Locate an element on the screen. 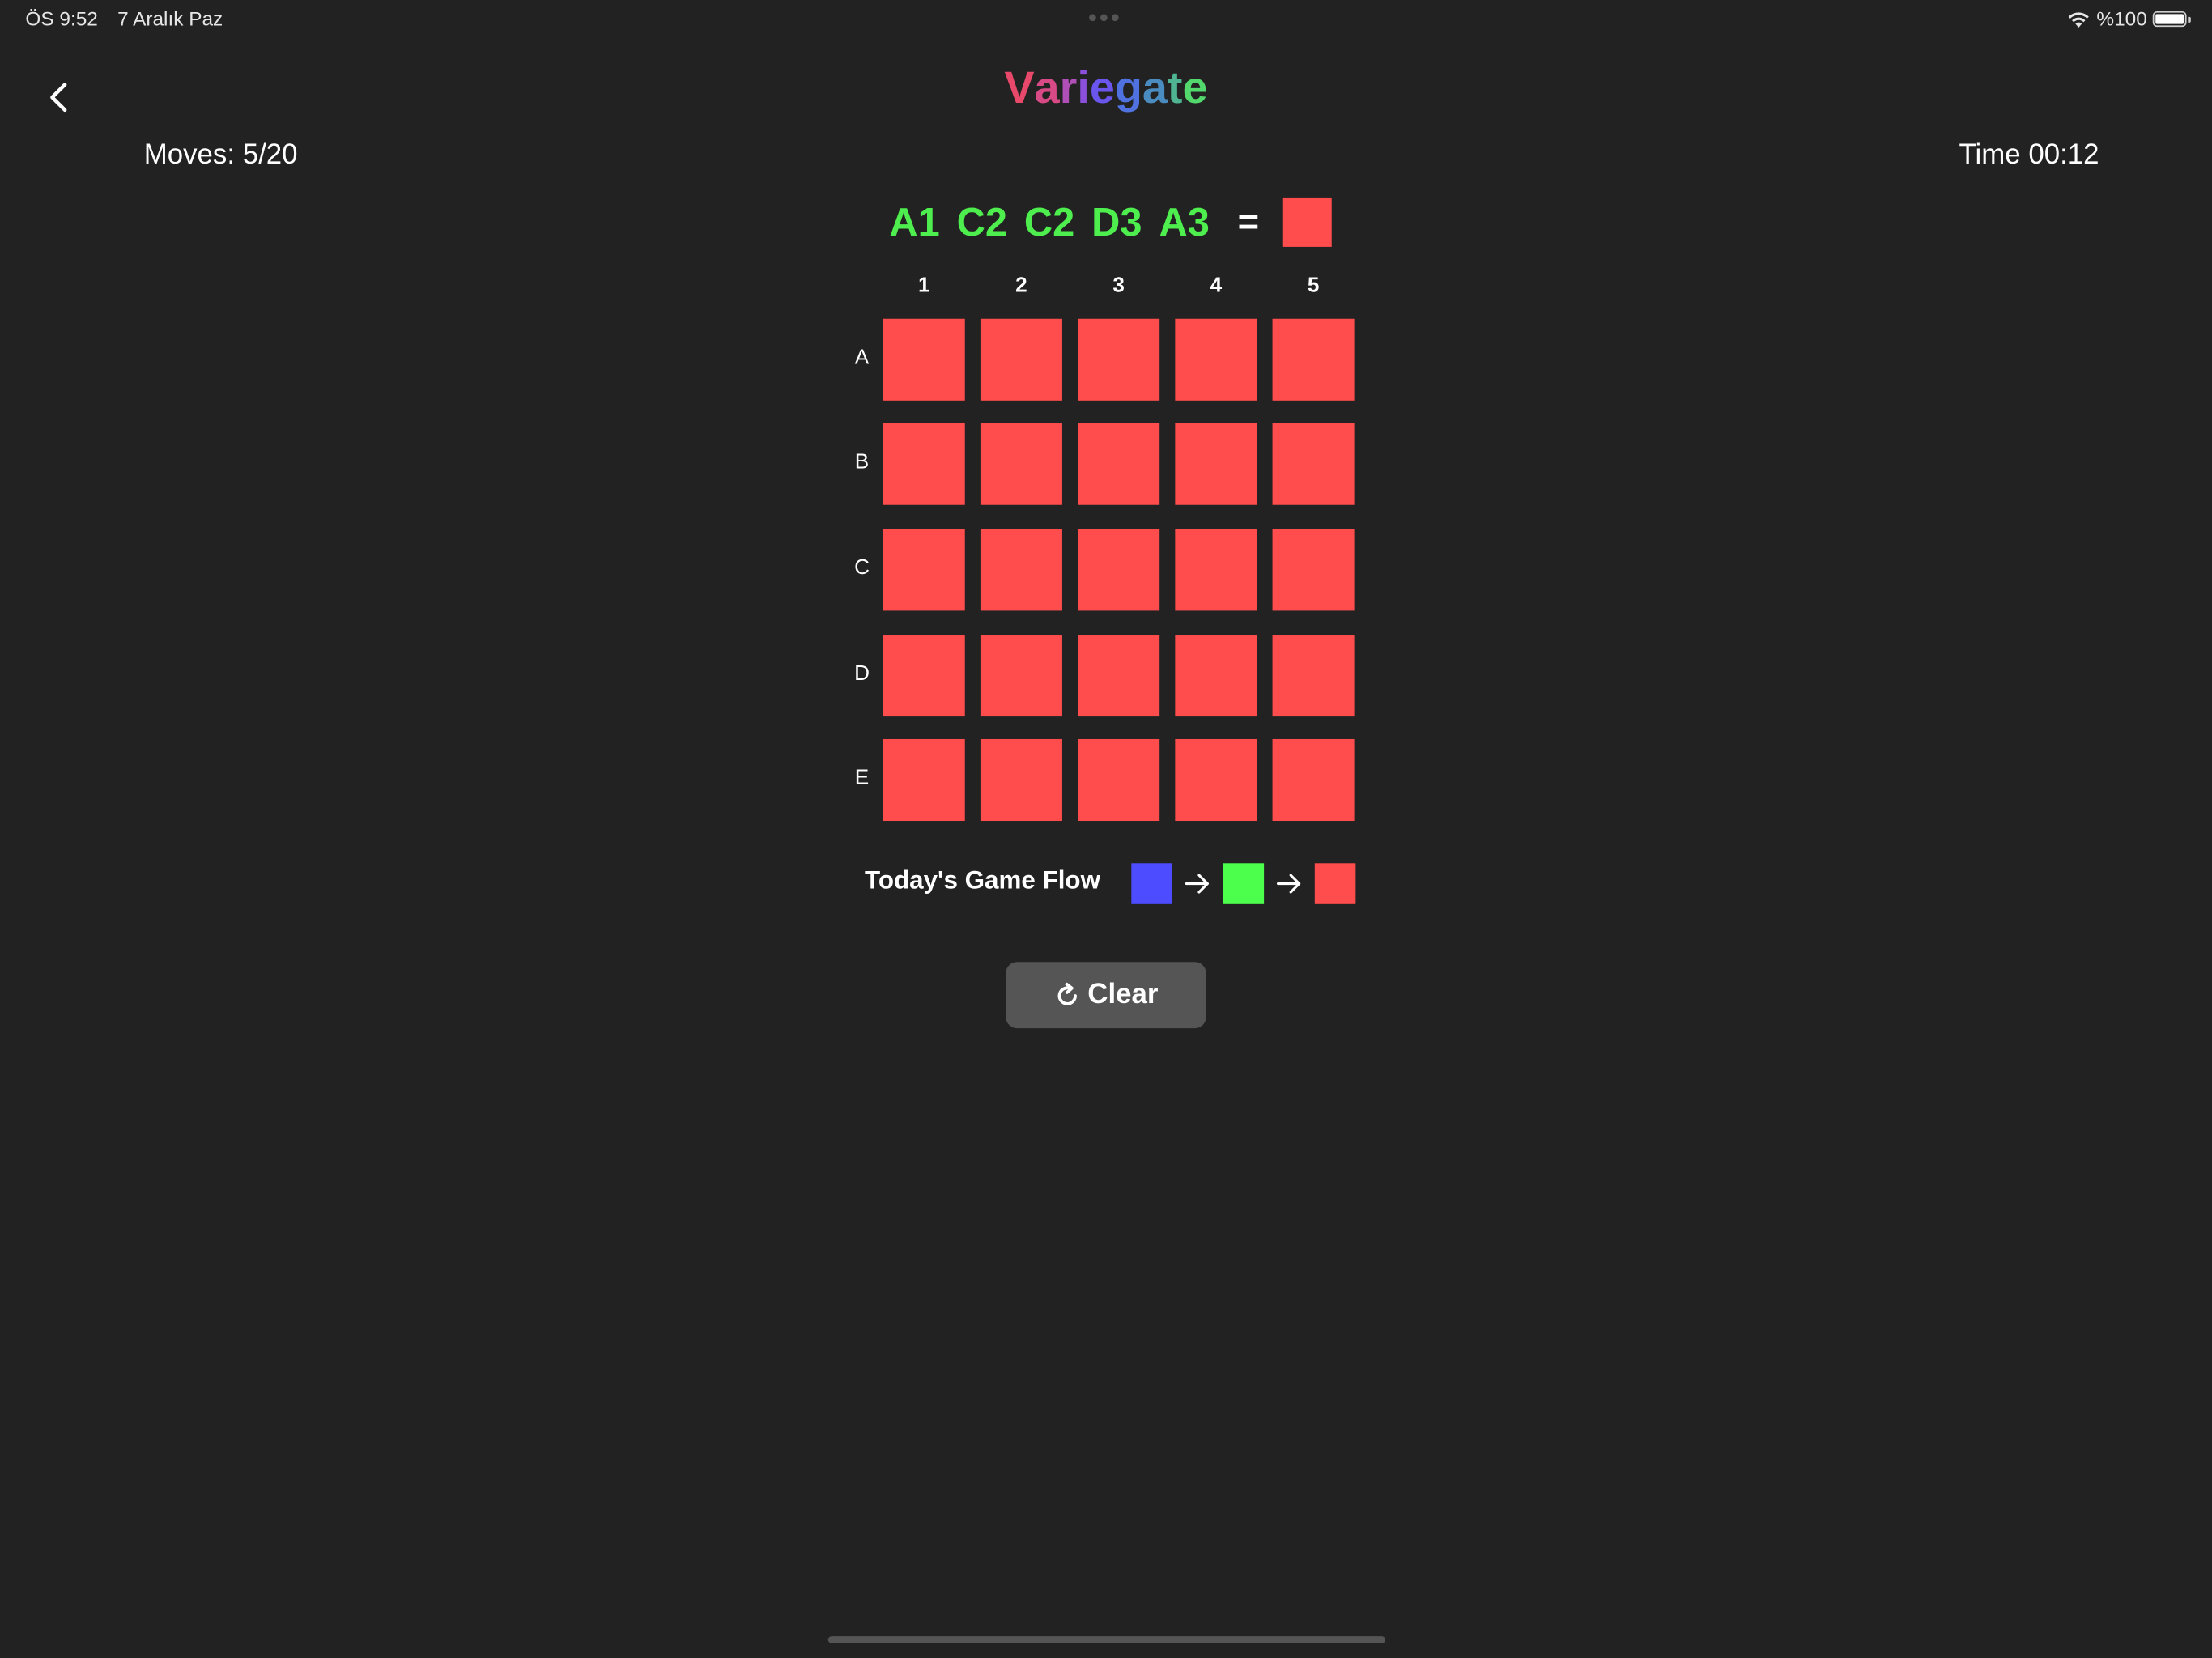 Image resolution: width=2212 pixels, height=1658 pixels. column-label: 3 is located at coordinates (1119, 286).